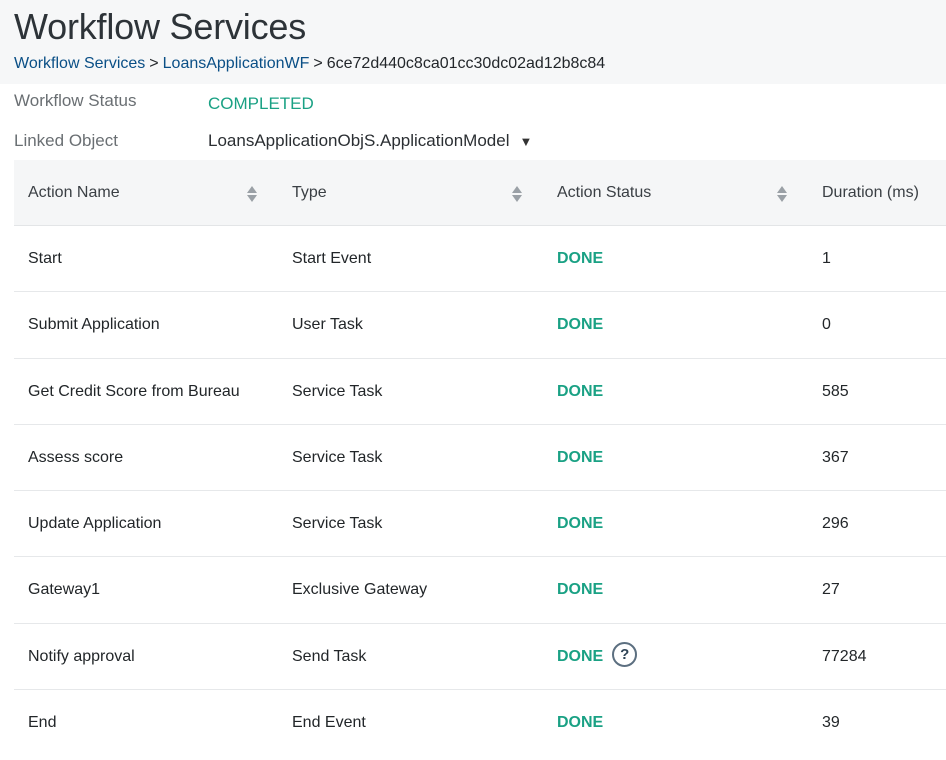  What do you see at coordinates (45, 258) in the screenshot?
I see `action-name-cell: Start` at bounding box center [45, 258].